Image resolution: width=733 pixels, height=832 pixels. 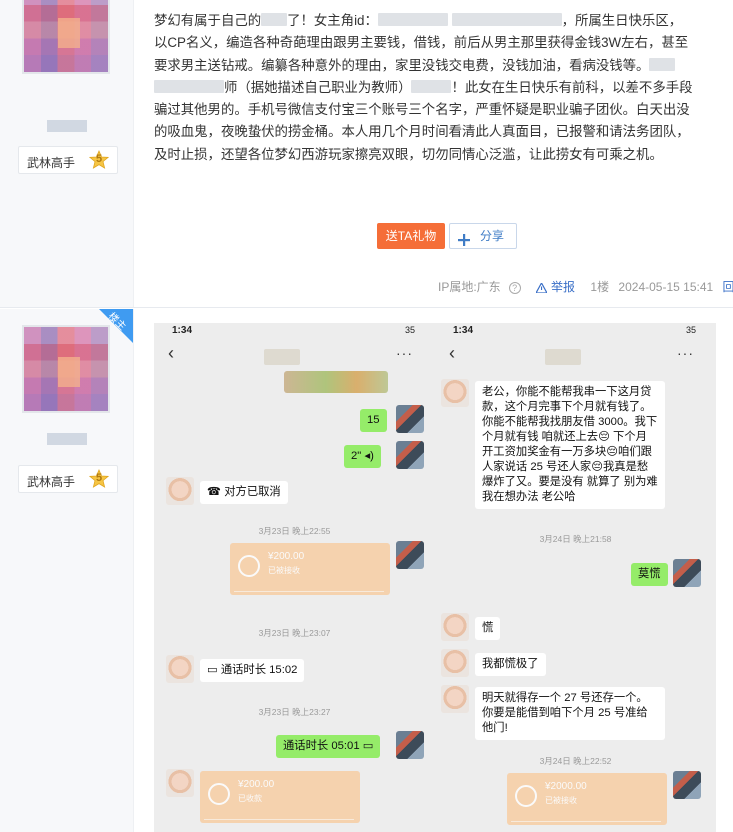 What do you see at coordinates (294, 712) in the screenshot?
I see `chat-timestamp: 3月23日 晚上23:27` at bounding box center [294, 712].